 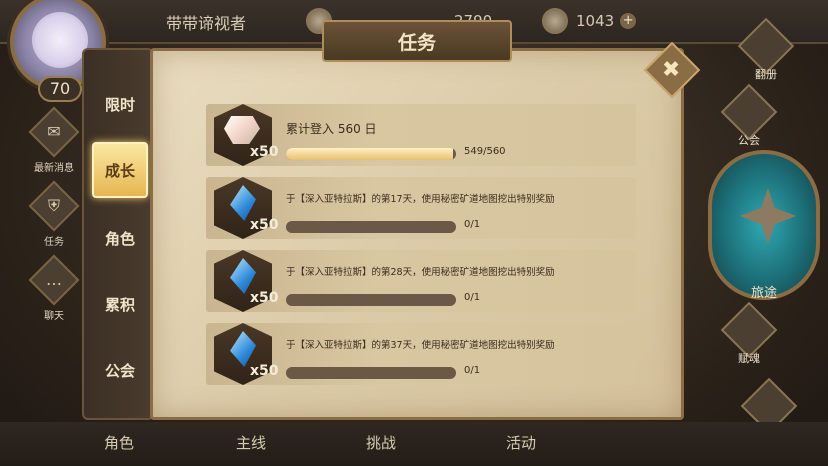 What do you see at coordinates (54, 242) in the screenshot?
I see `side-item-label: 任务` at bounding box center [54, 242].